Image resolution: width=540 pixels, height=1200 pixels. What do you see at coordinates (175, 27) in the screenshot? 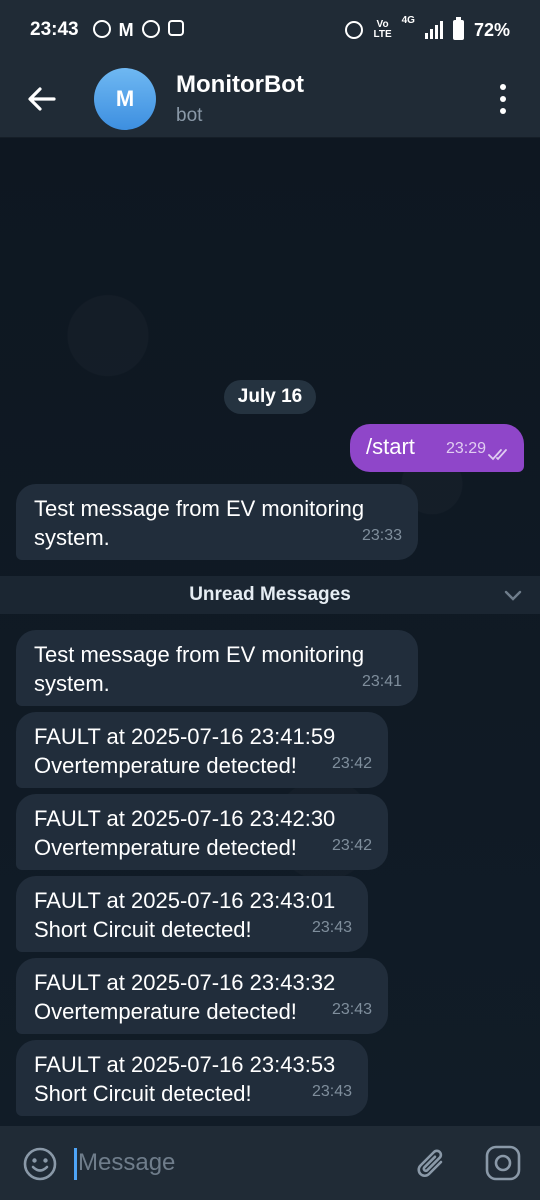
I see `youtube-icon` at bounding box center [175, 27].